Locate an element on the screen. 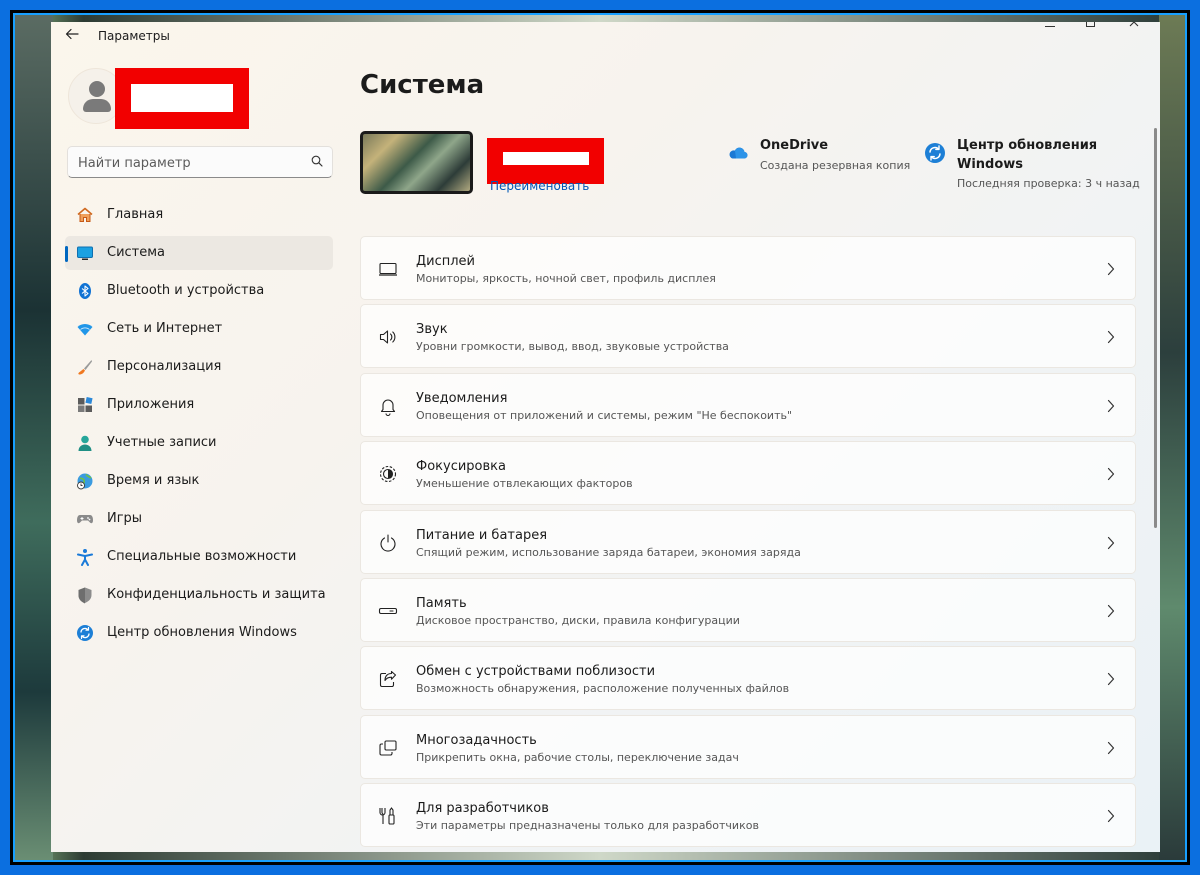 Image resolution: width=1200 pixels, height=875 pixels. sidebar-item-label: Главная is located at coordinates (135, 214).